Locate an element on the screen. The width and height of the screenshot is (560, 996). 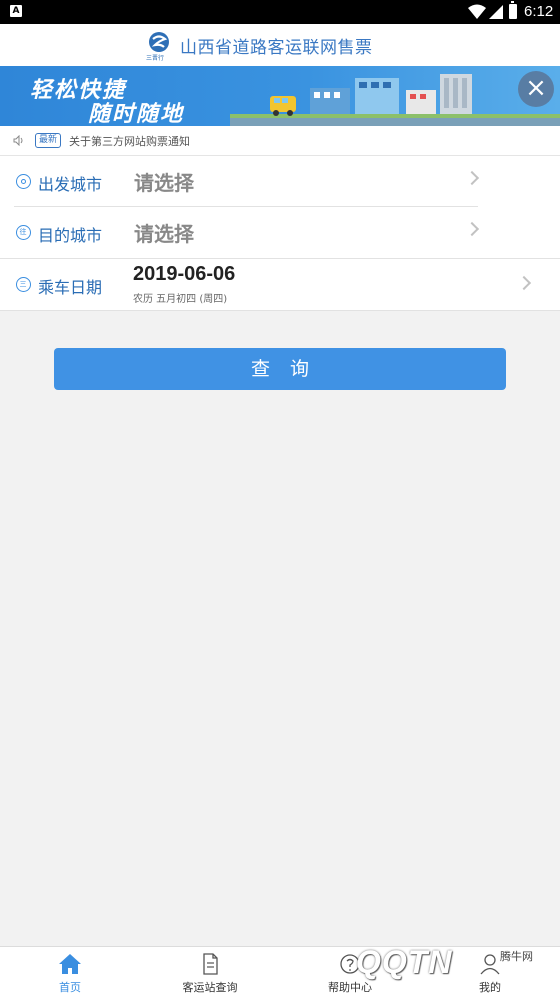
departure-city-row: 出发城市 请选择 is located at coordinates (280, 182).